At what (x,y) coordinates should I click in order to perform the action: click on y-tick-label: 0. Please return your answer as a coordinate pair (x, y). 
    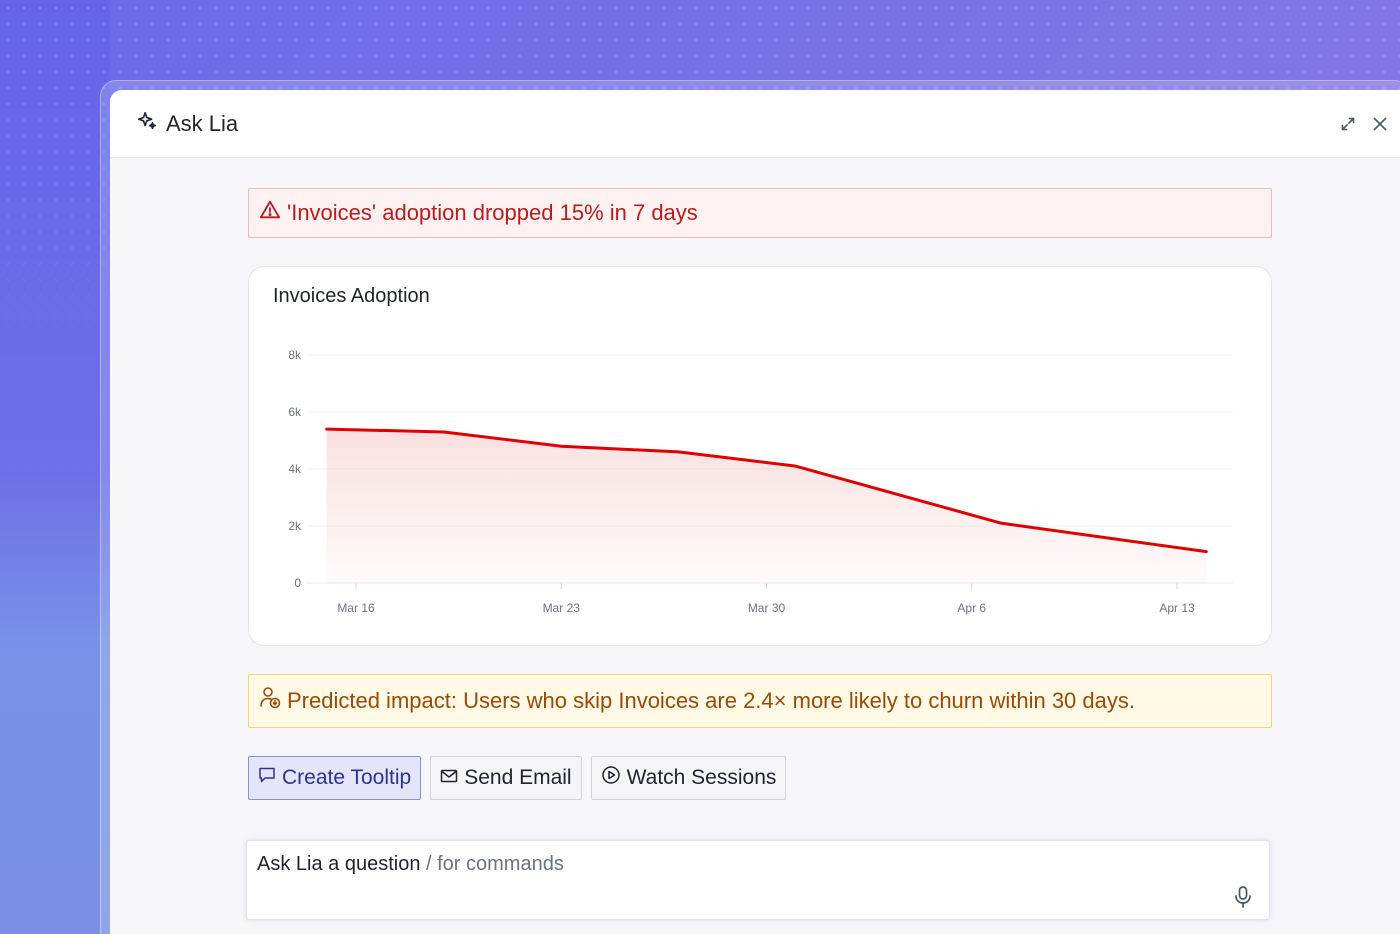
    Looking at the image, I should click on (297, 583).